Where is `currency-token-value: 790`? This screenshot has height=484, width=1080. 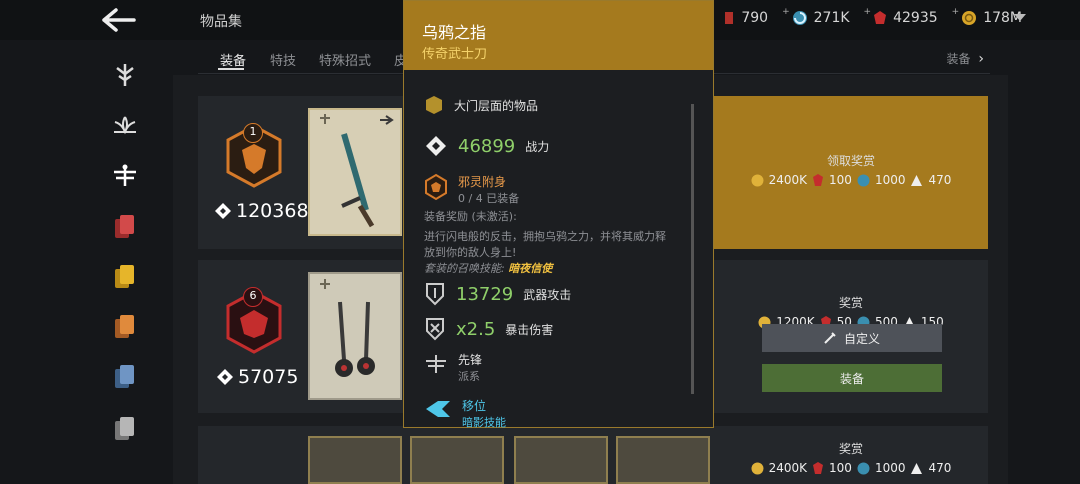 currency-token-value: 790 is located at coordinates (755, 18).